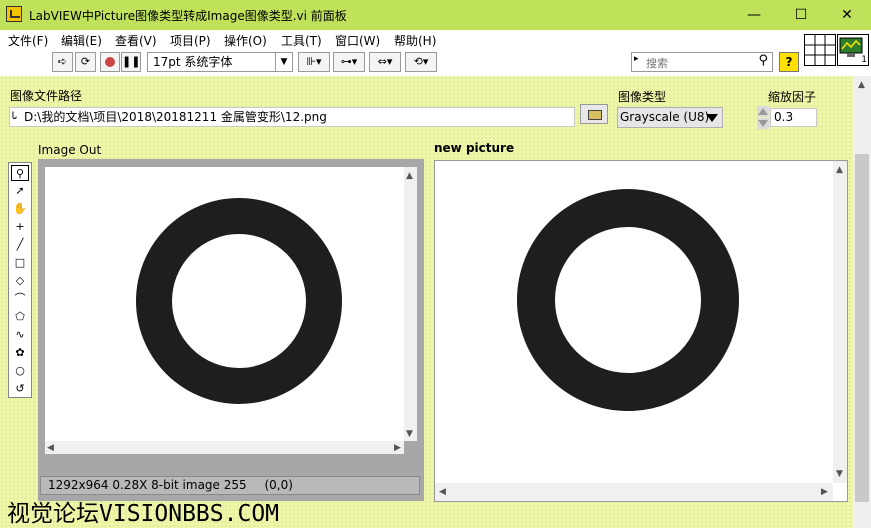 This screenshot has height=528, width=871. Describe the element at coordinates (789, 62) in the screenshot. I see `context-help-button: ?` at that location.